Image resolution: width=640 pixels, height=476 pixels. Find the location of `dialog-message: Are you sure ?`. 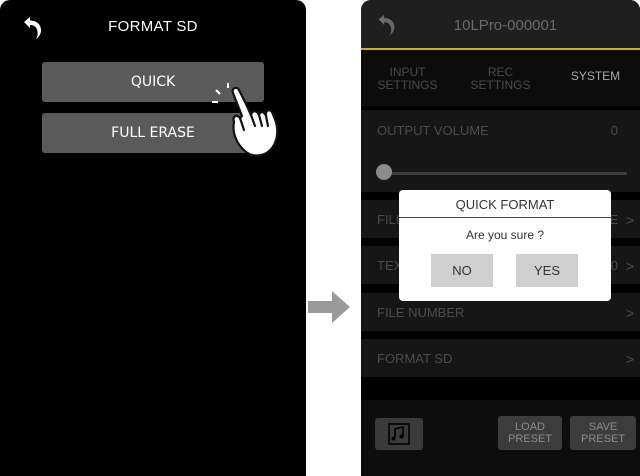

dialog-message: Are you sure ? is located at coordinates (505, 235).